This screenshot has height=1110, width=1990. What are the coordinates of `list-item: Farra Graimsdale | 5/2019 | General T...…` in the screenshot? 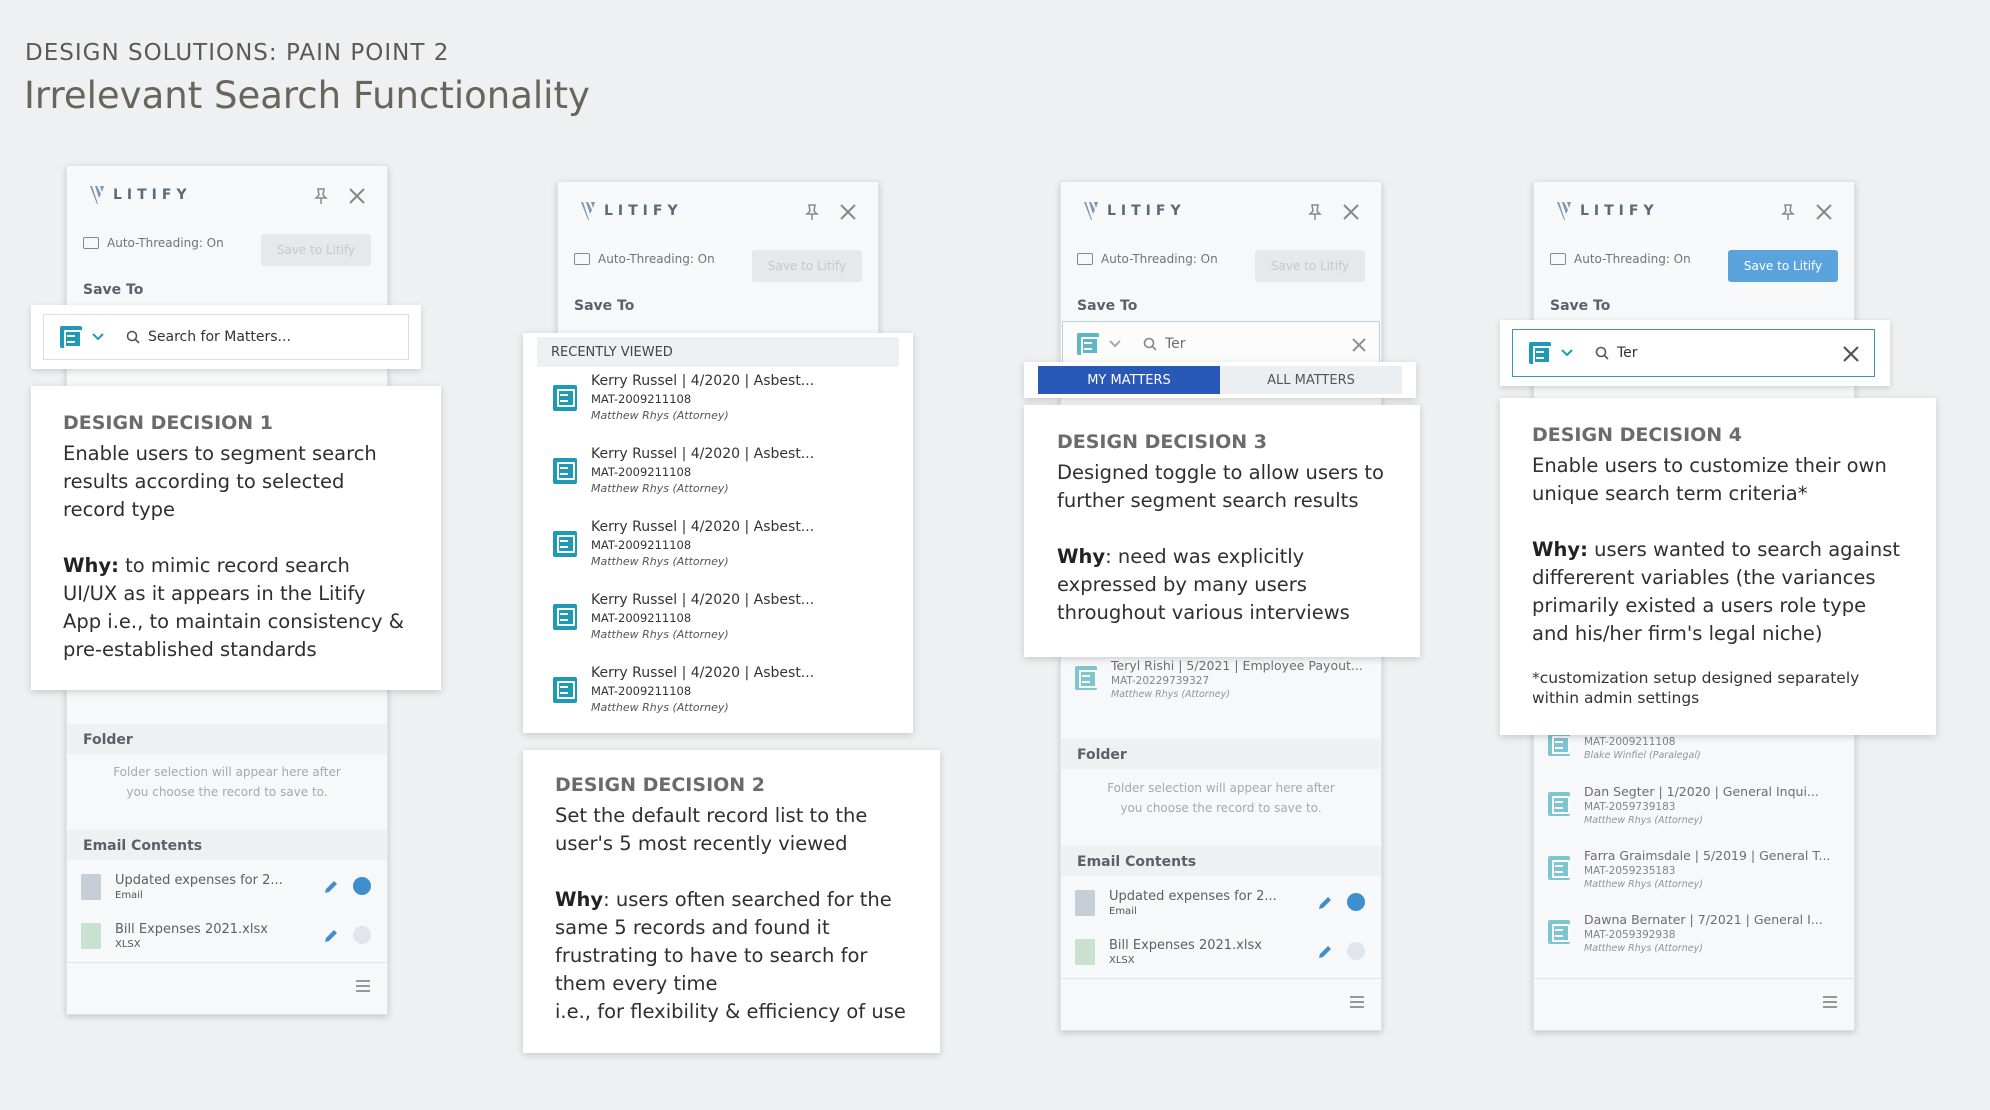 It's located at (1689, 869).